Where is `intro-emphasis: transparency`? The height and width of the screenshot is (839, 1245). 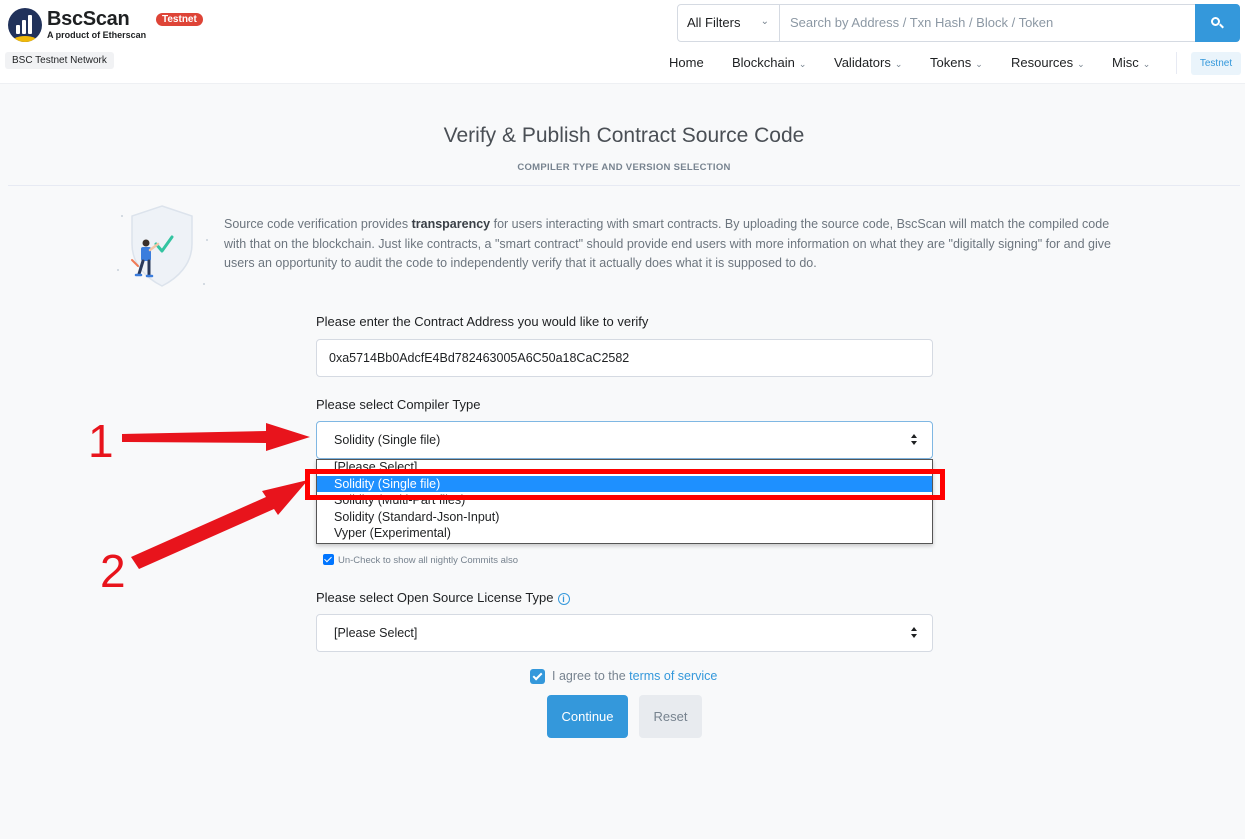 intro-emphasis: transparency is located at coordinates (451, 224).